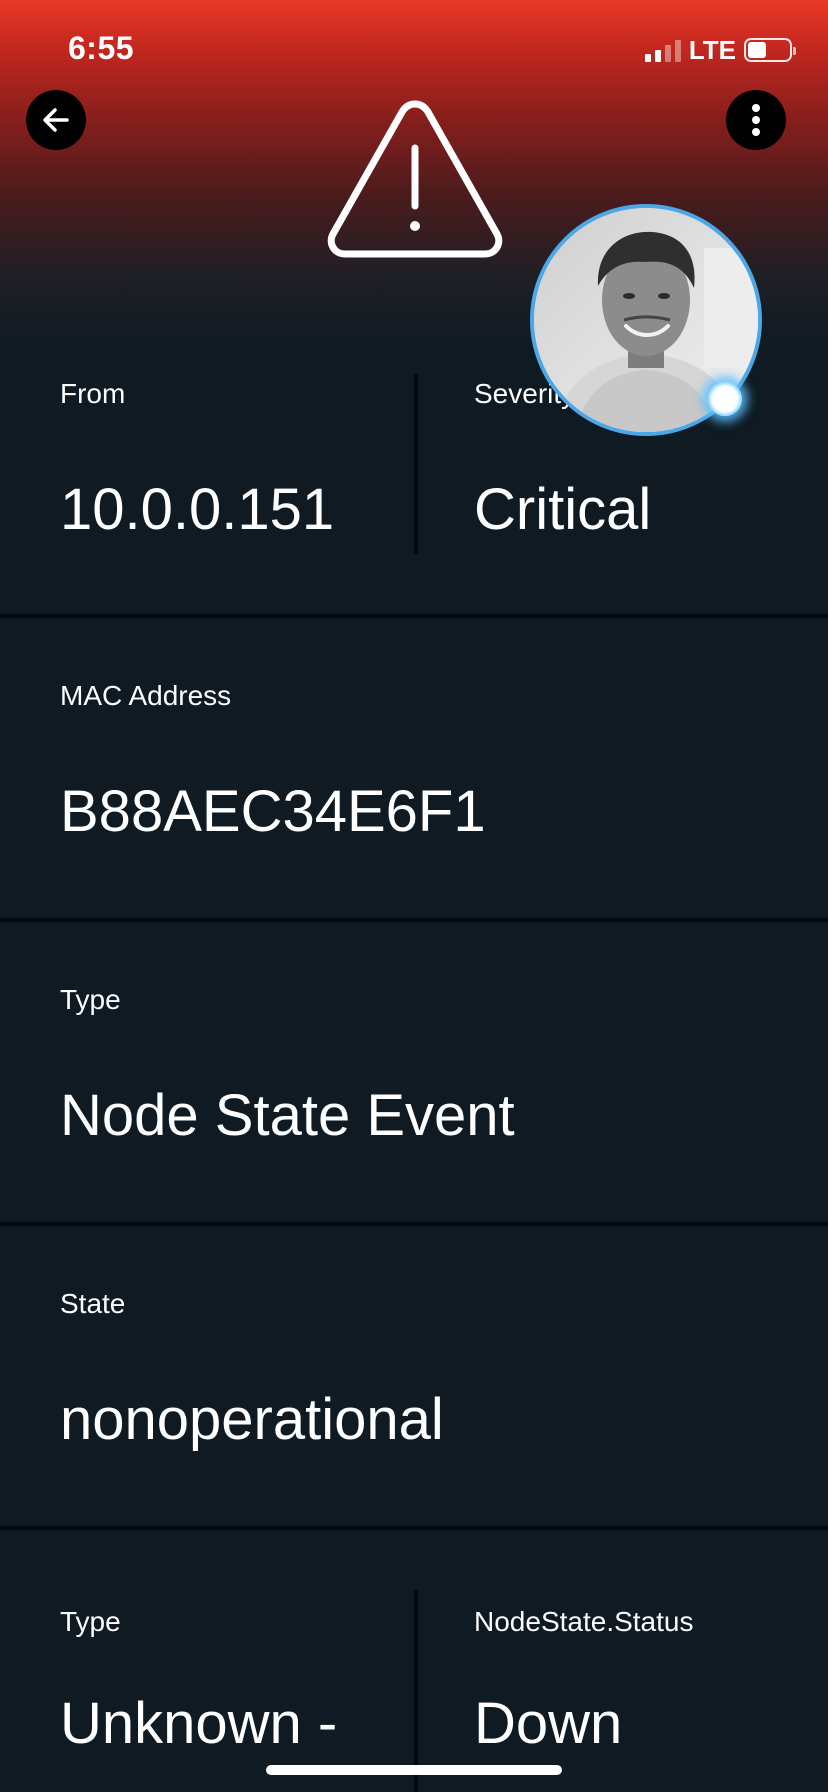 The height and width of the screenshot is (1792, 828). What do you see at coordinates (712, 49) in the screenshot?
I see `network-type: LTE` at bounding box center [712, 49].